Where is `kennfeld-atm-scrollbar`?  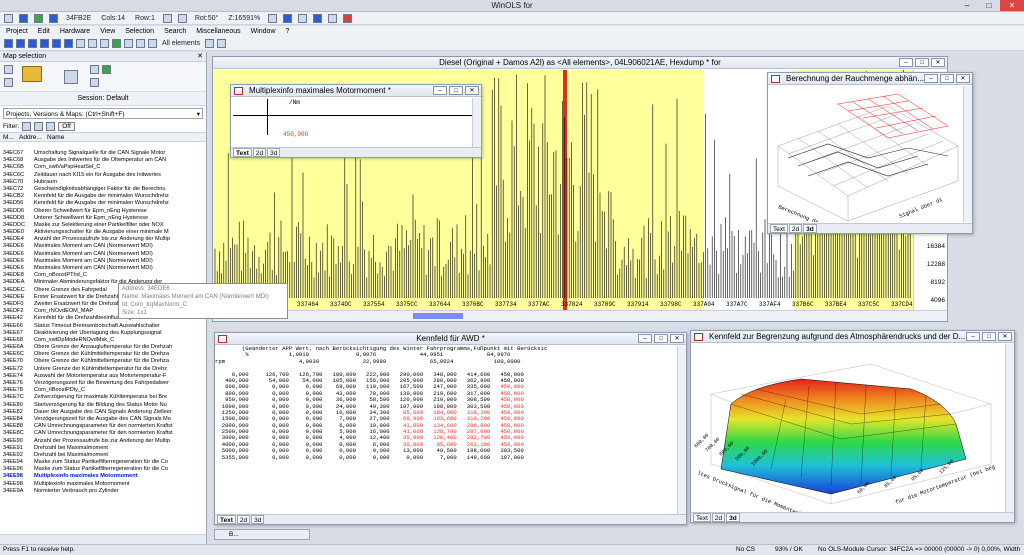
kennfeld-atm-scrollbar is located at coordinates (1009, 428).